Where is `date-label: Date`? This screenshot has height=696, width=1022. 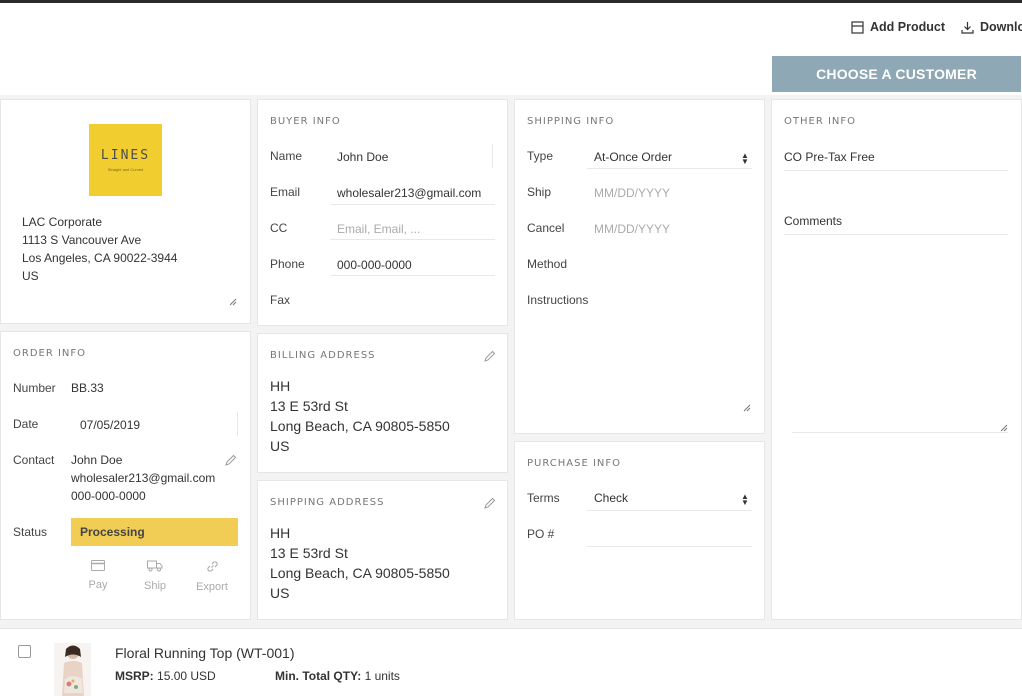 date-label: Date is located at coordinates (26, 424).